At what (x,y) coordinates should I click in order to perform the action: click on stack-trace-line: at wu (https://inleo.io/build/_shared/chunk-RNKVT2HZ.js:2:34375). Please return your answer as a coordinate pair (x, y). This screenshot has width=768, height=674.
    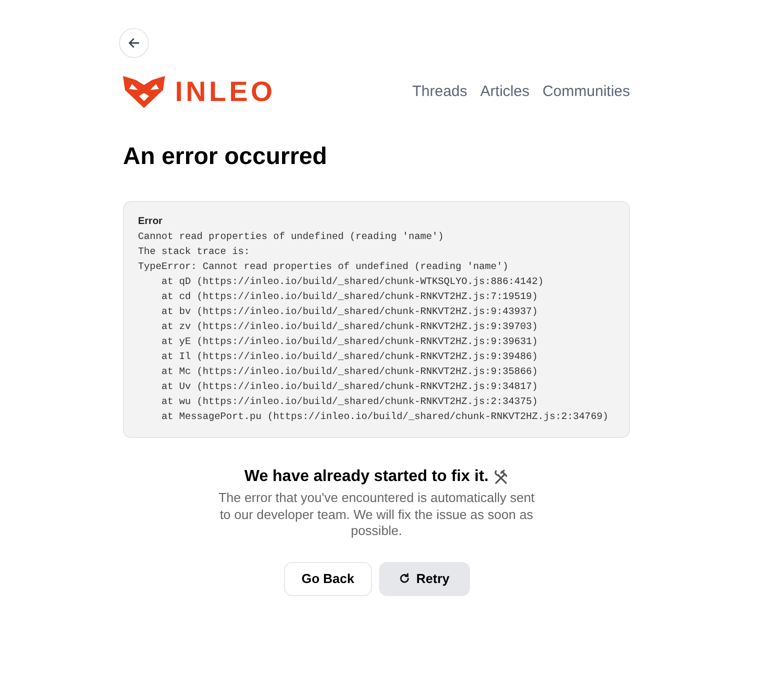
    Looking at the image, I should click on (349, 402).